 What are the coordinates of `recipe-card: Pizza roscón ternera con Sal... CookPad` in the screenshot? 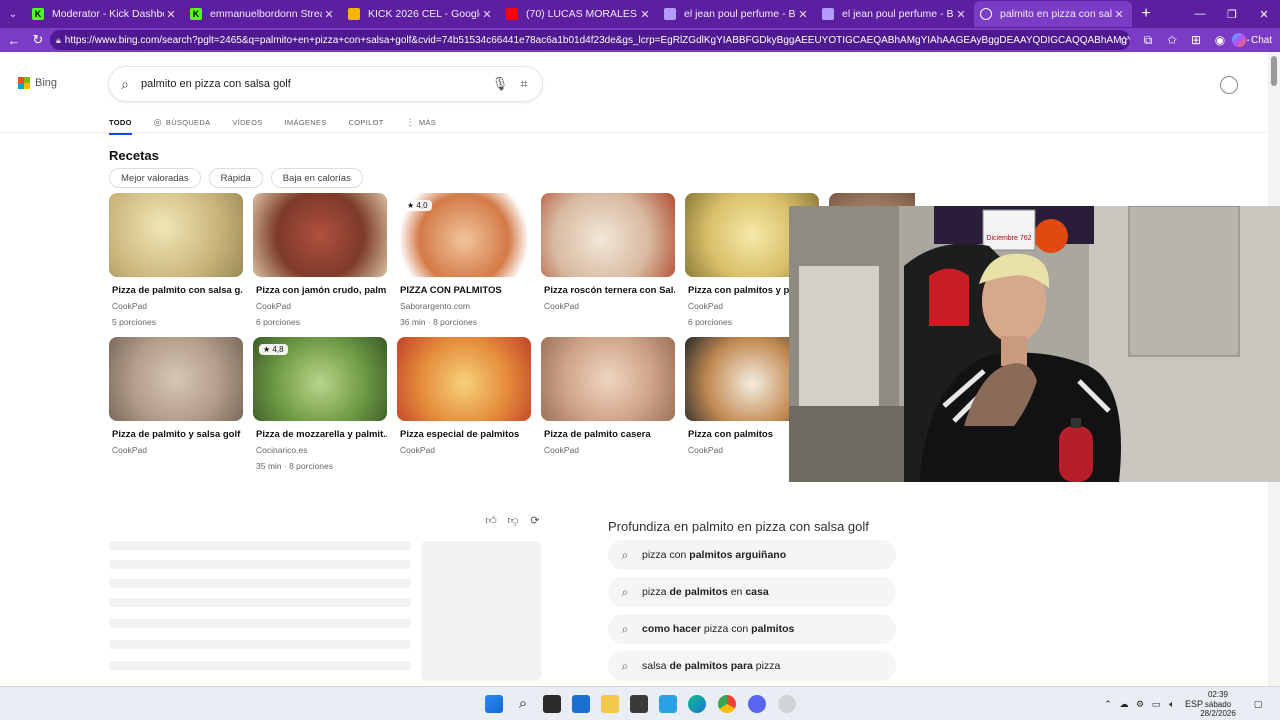 It's located at (608, 252).